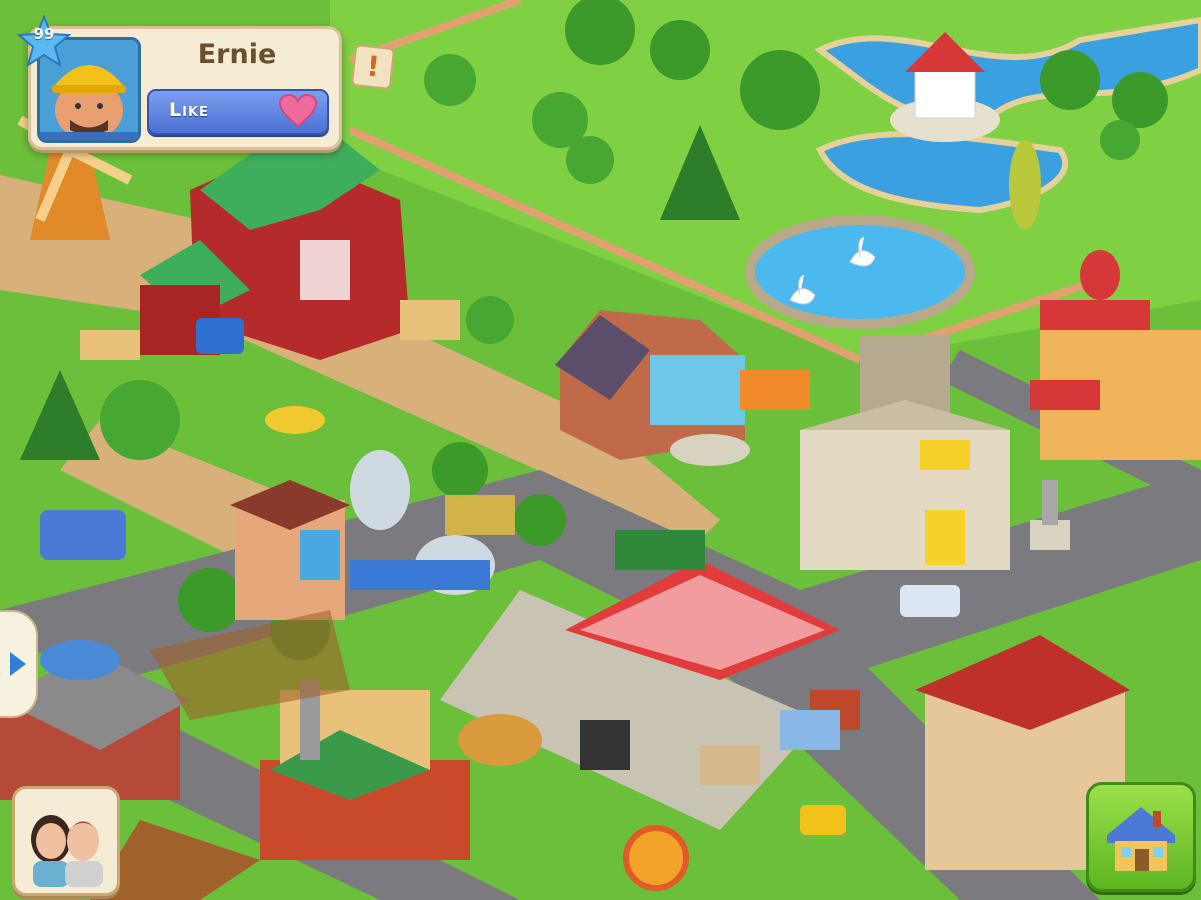  I want to click on yellow-taxi, so click(823, 820).